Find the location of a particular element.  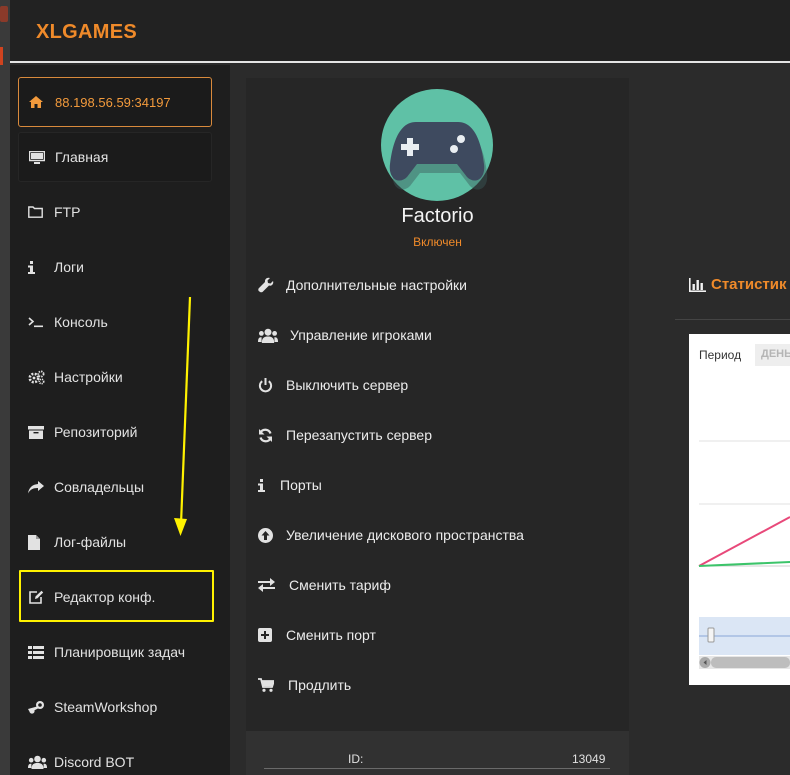

terminal-icon is located at coordinates (39, 322).